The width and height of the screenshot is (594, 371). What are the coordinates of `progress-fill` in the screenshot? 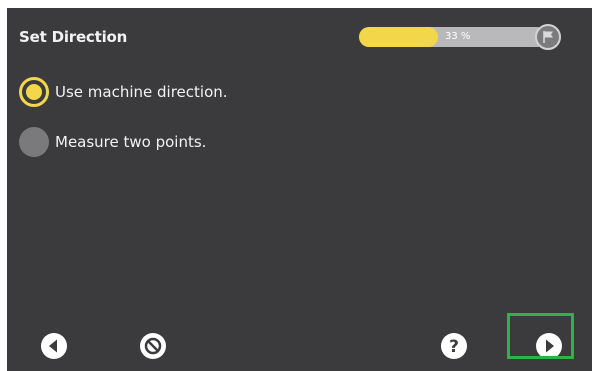 It's located at (398, 37).